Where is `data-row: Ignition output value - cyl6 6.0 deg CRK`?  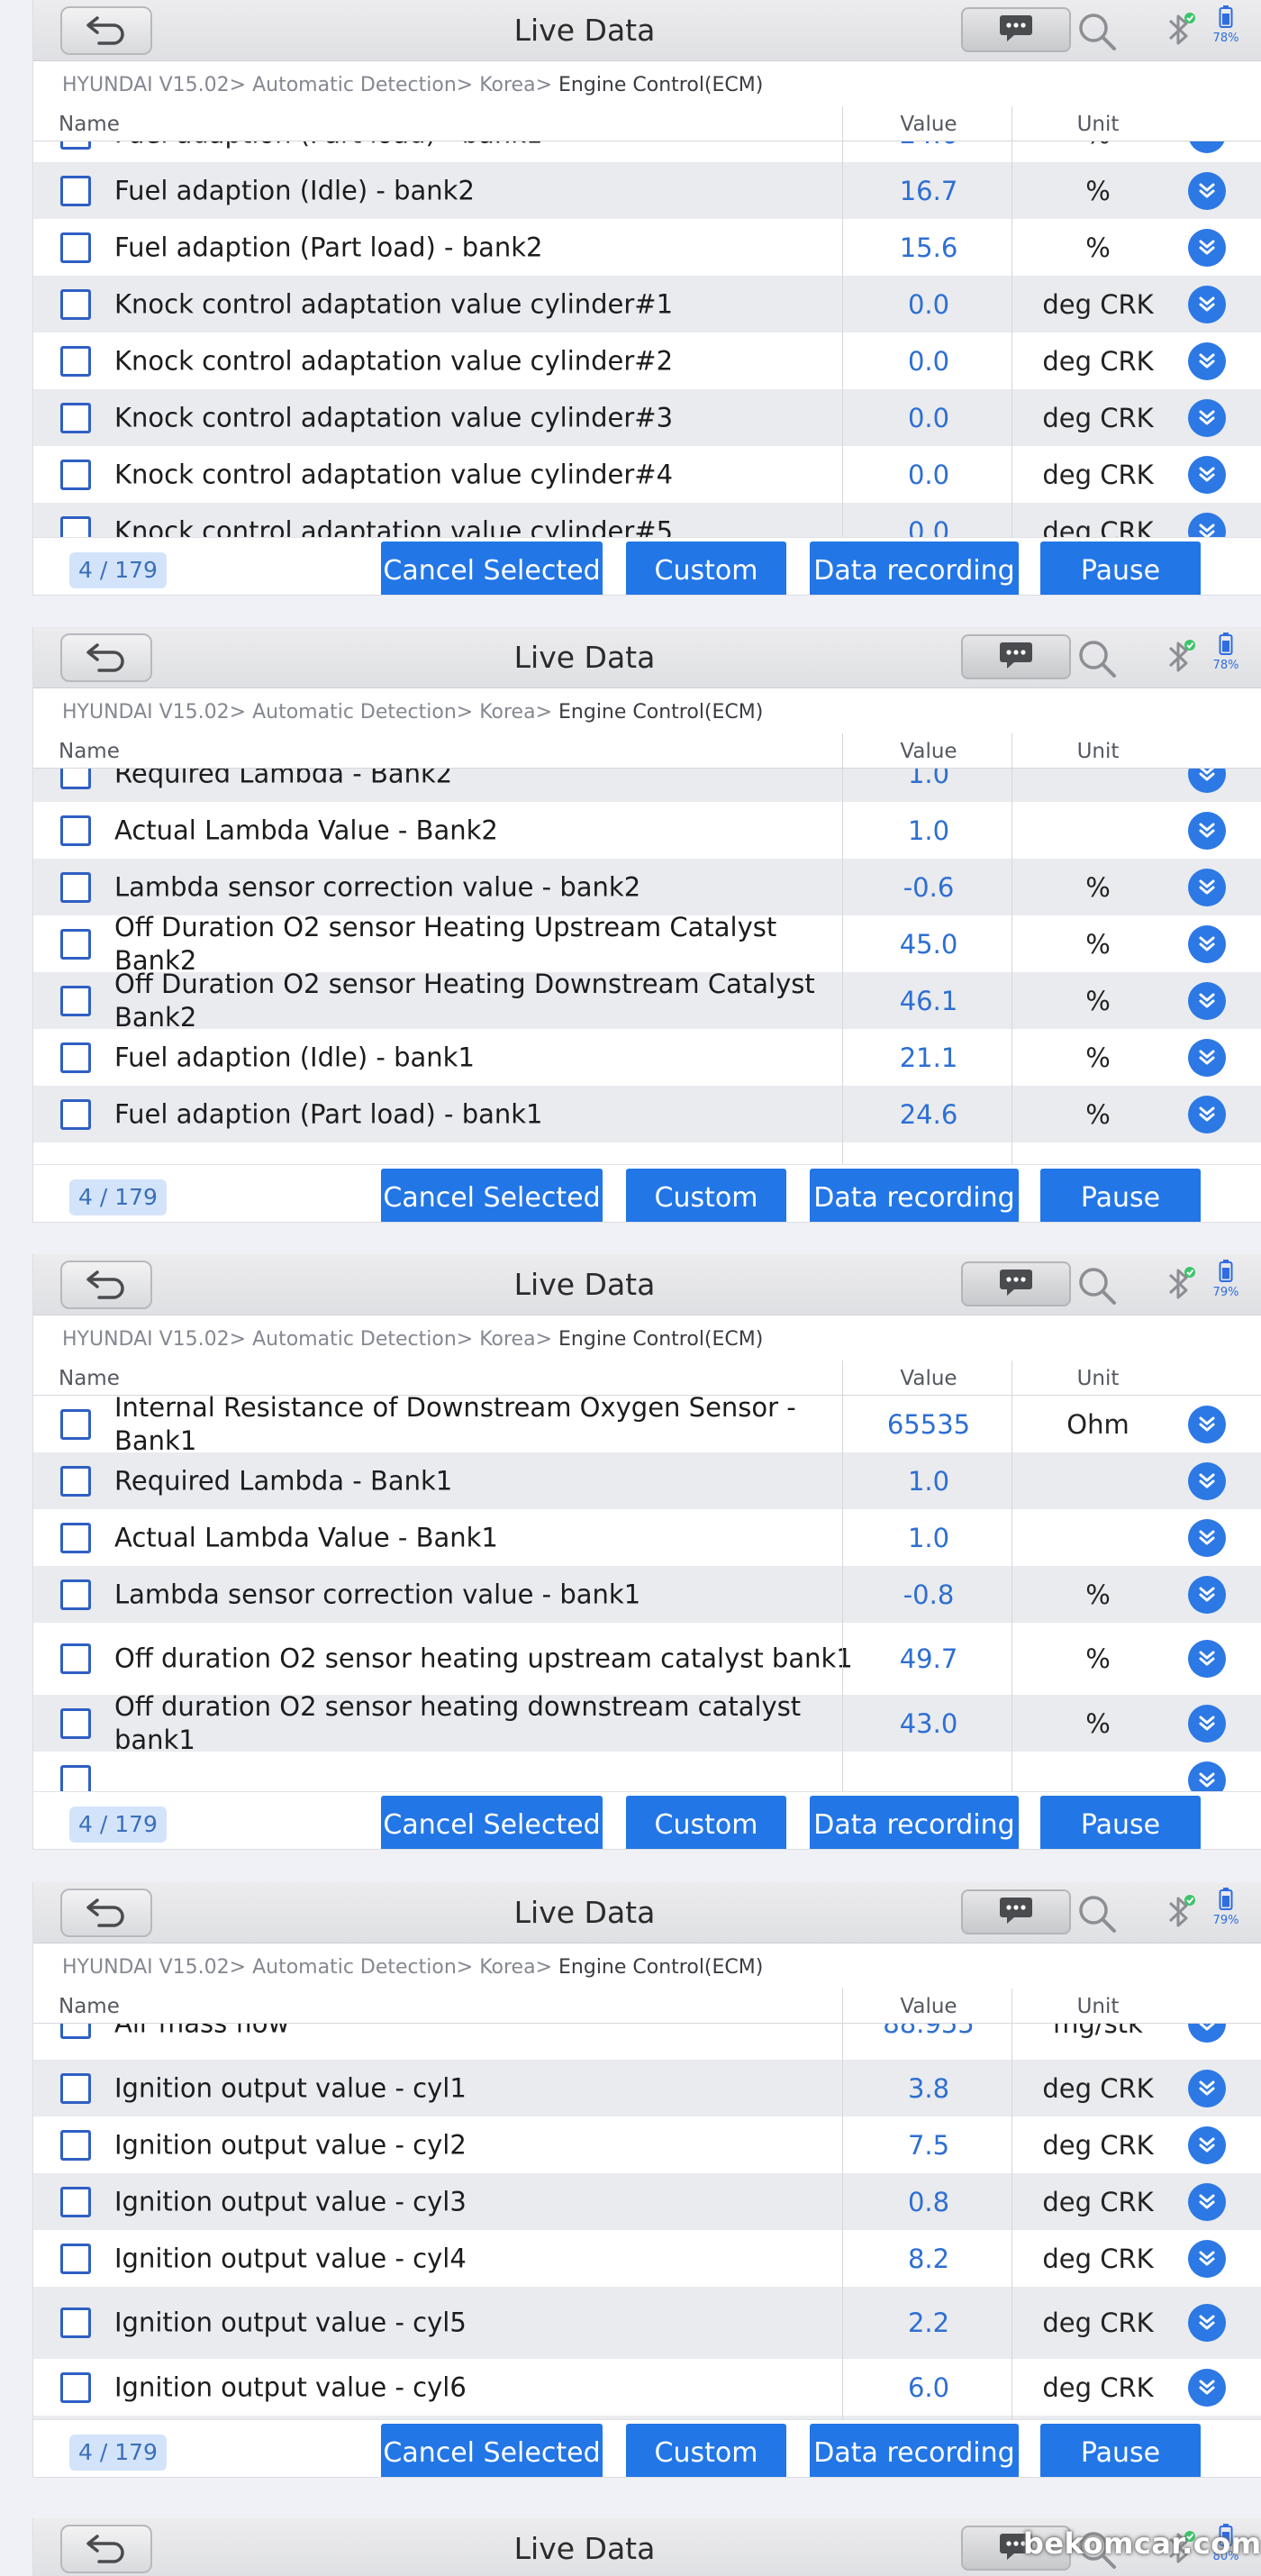
data-row: Ignition output value - cyl6 6.0 deg CRK is located at coordinates (647, 2387).